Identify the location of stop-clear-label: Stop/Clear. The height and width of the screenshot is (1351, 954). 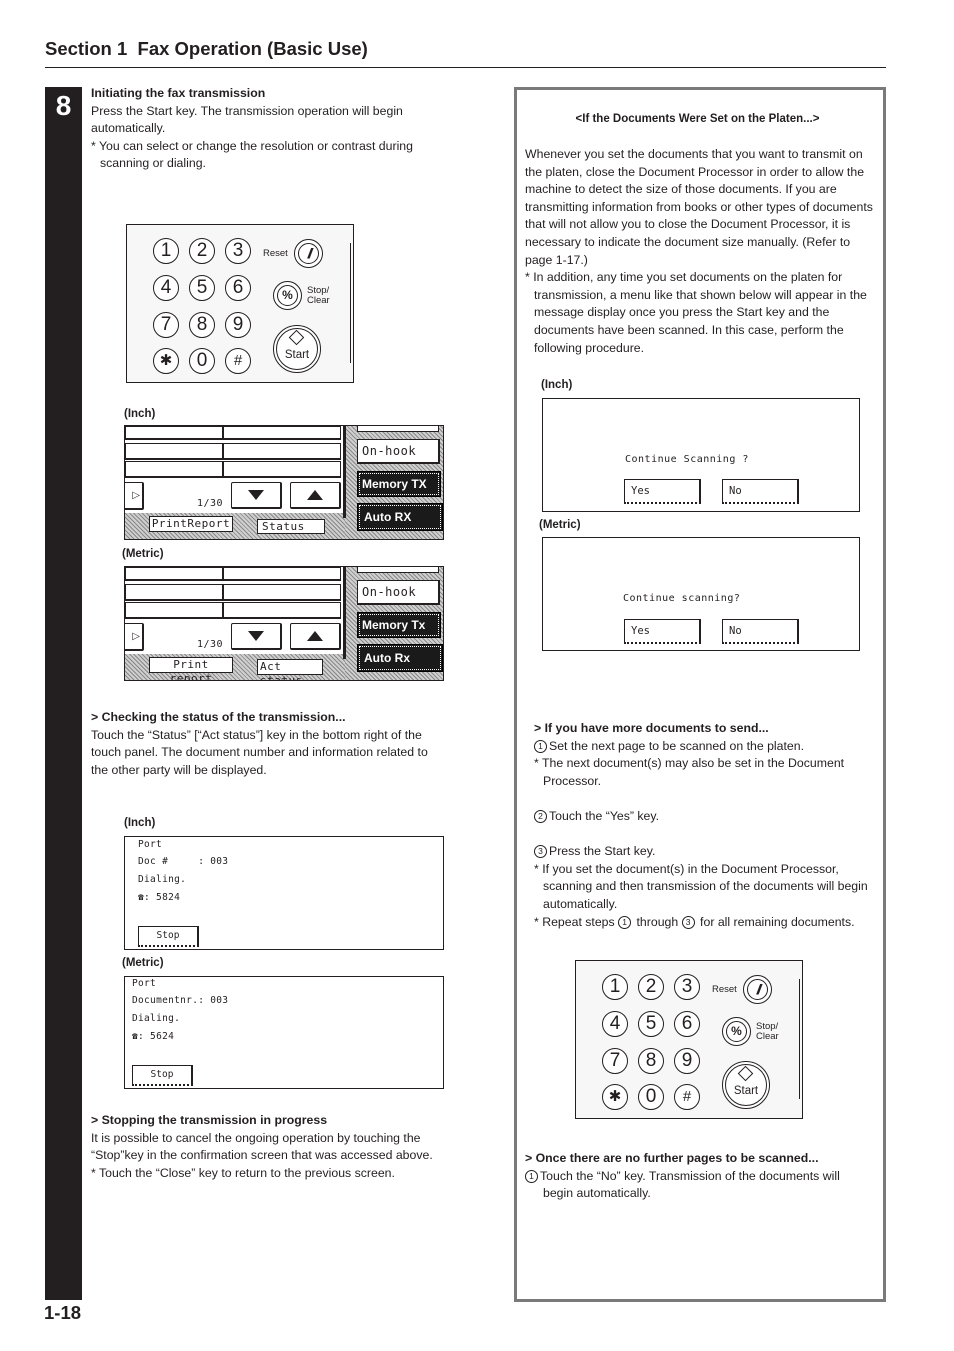
(767, 1032).